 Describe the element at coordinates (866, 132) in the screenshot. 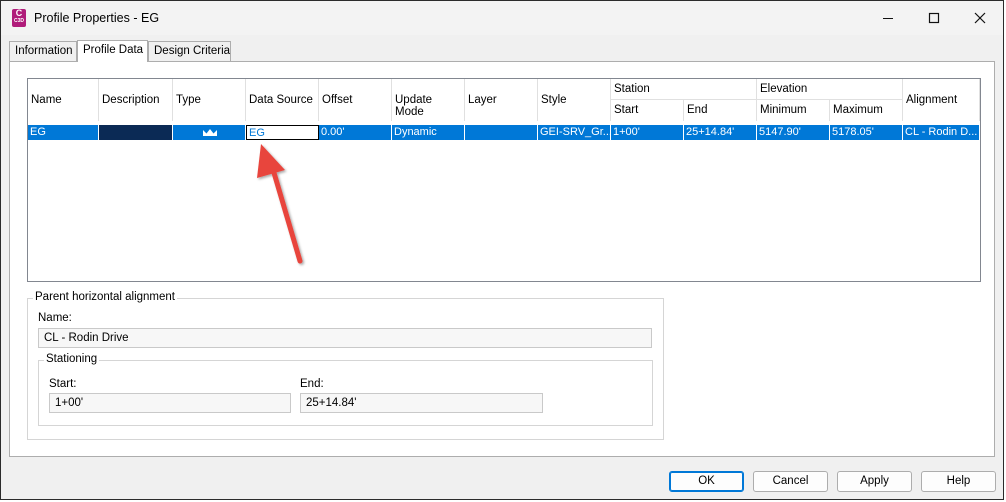

I see `cell-elevation-maximum: 5178.05'` at that location.